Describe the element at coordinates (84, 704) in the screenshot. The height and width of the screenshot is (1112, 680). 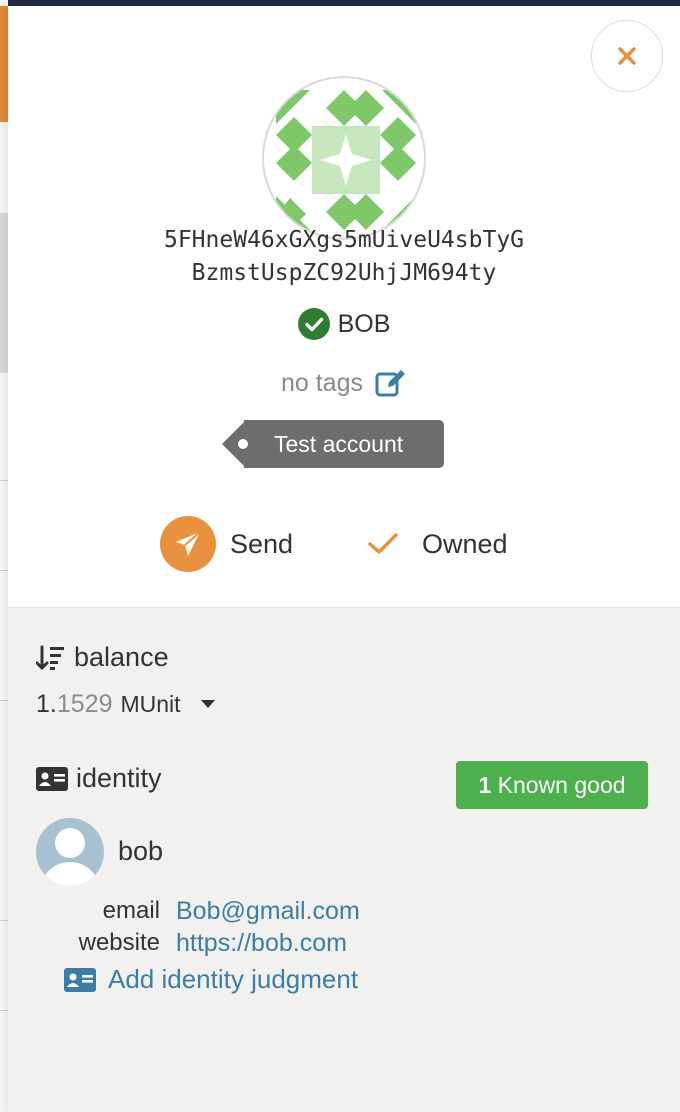
I see `balance-fraction: 1529` at that location.